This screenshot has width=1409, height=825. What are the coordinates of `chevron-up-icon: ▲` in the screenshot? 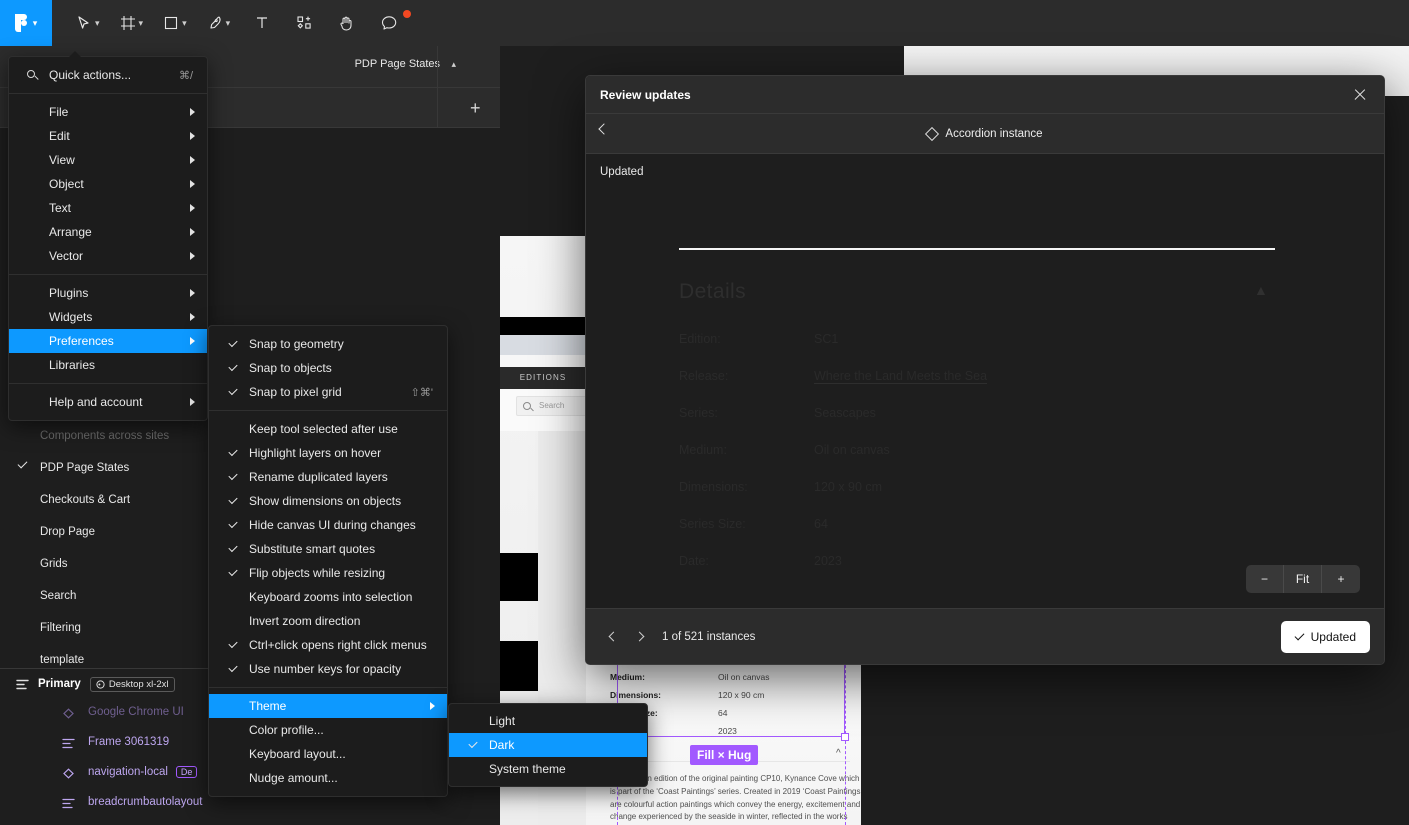 It's located at (1261, 290).